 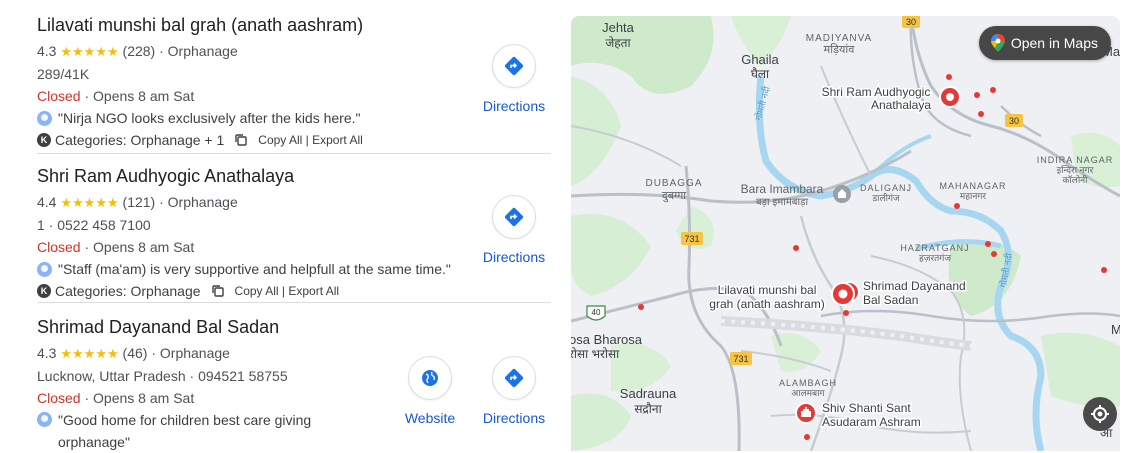 I want to click on svg-text: Lilavati munshi bal, so click(x=767, y=290).